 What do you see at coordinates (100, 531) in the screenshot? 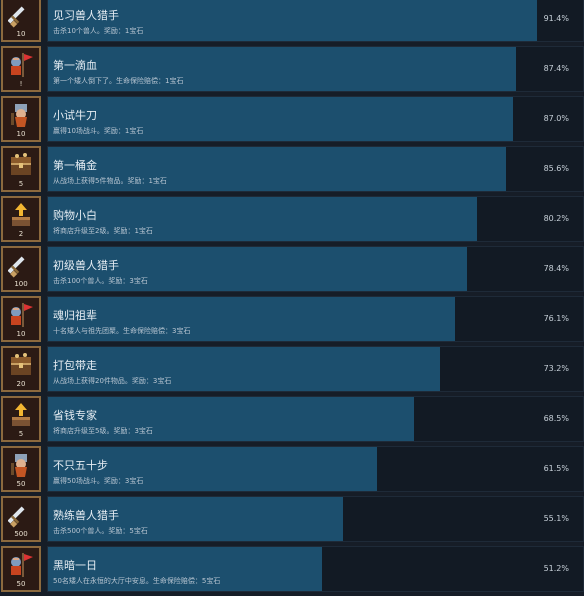
I see `achievement-description: 击杀500个兽人。奖励：5宝石` at bounding box center [100, 531].